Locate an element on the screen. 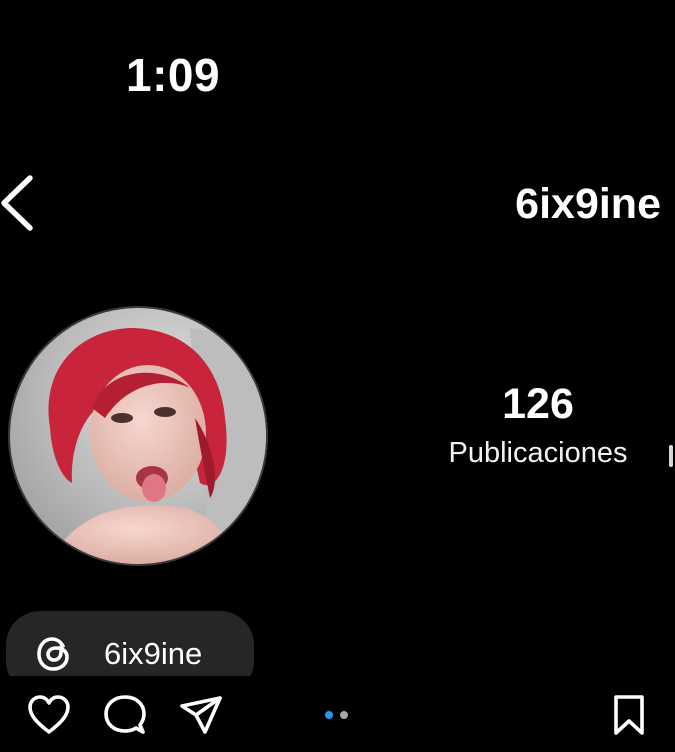  like-button is located at coordinates (49, 715).